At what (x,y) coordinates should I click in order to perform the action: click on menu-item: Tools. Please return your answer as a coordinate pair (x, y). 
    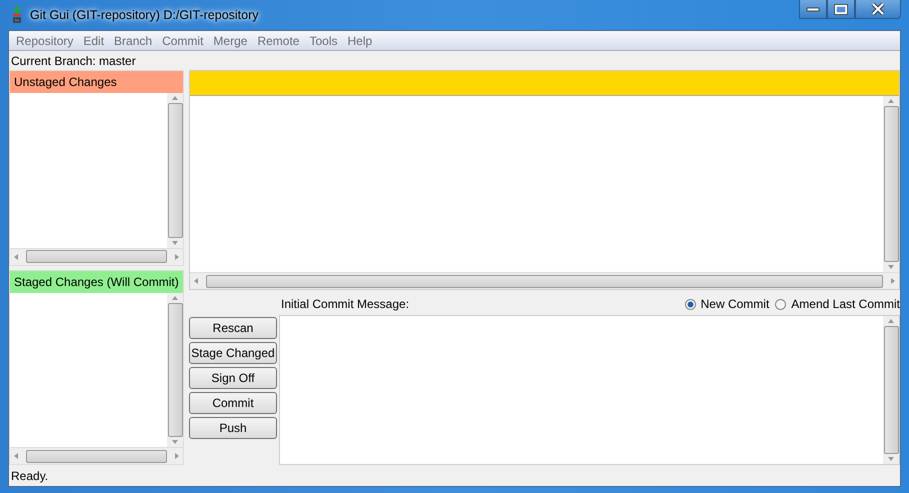
    Looking at the image, I should click on (323, 41).